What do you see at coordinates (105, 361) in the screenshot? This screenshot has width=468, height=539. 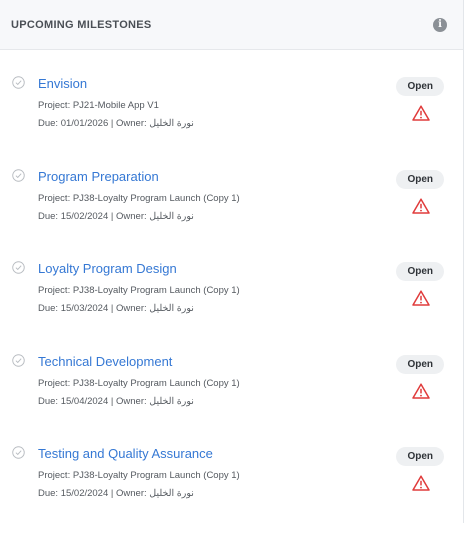 I see `milestone-title: Technical Development` at bounding box center [105, 361].